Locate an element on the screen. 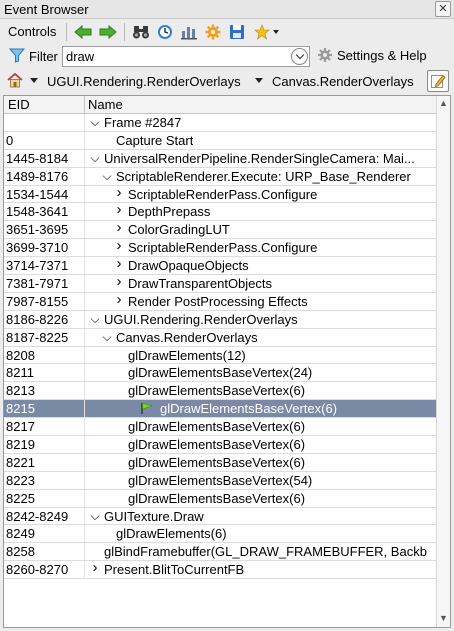 This screenshot has height=631, width=454. table-row: 3699-3710 › ScriptableRenderPass.Configure is located at coordinates (220, 247).